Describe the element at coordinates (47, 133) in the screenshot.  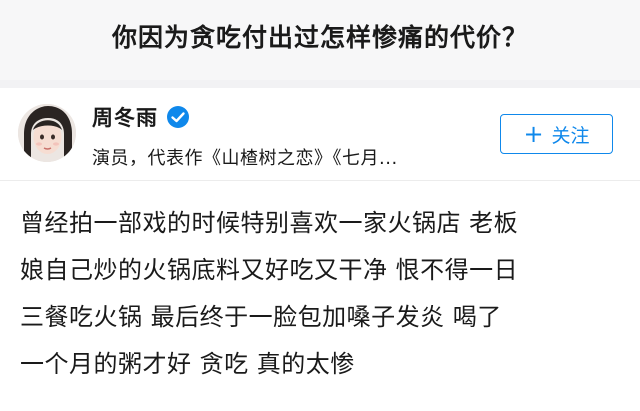
I see `avatar` at that location.